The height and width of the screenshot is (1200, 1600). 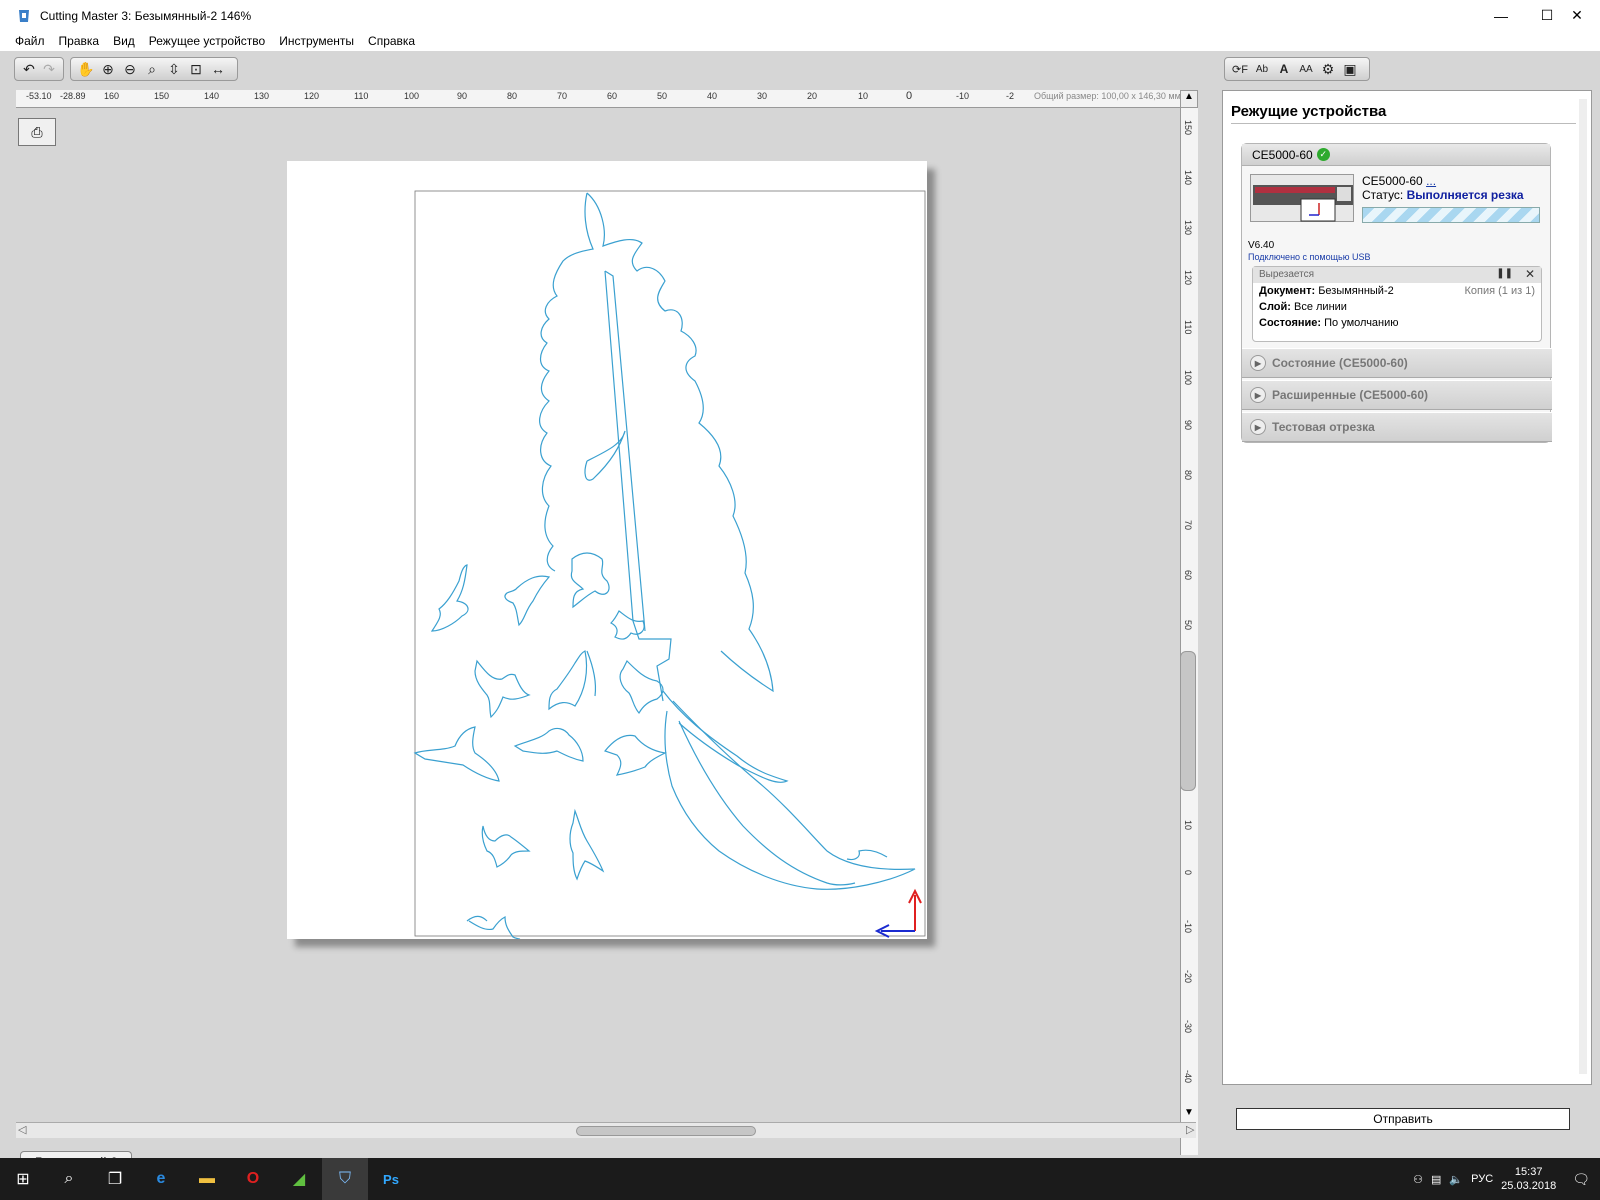 What do you see at coordinates (1328, 69) in the screenshot?
I see `gear-icon: ⚙` at bounding box center [1328, 69].